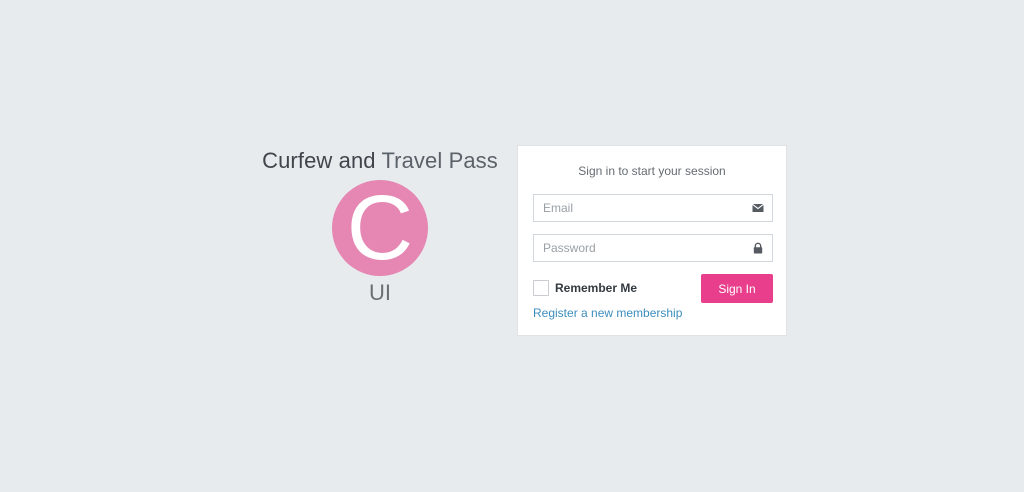 Image resolution: width=1024 pixels, height=492 pixels. I want to click on logo-letter: C, so click(380, 228).